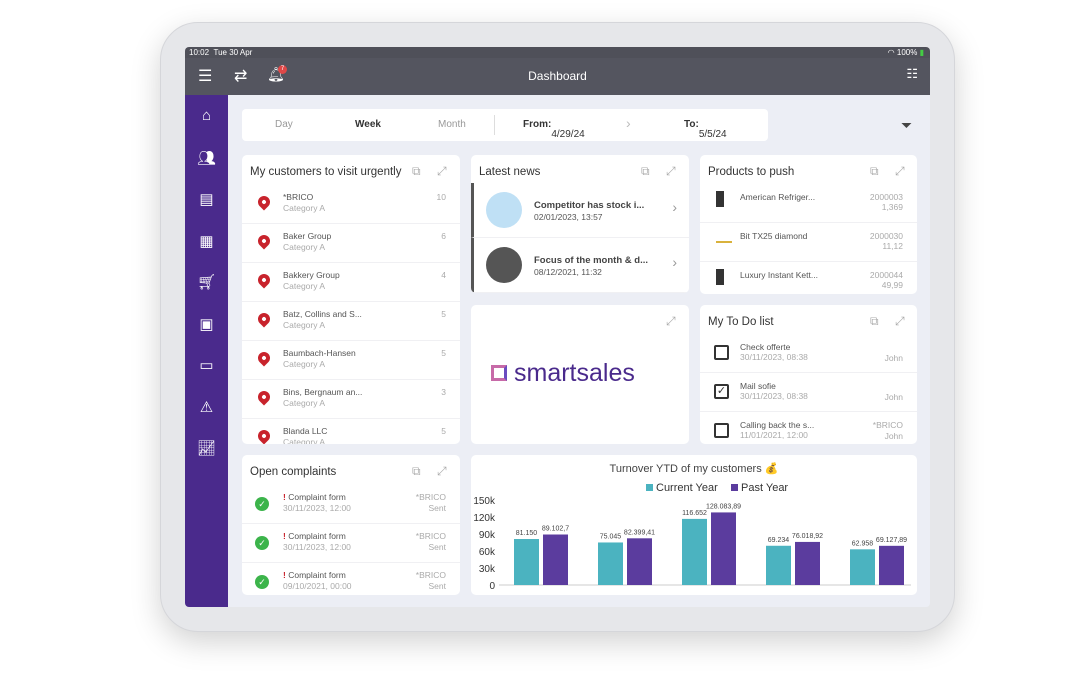 This screenshot has height=680, width=1080. Describe the element at coordinates (912, 74) in the screenshot. I see `list-icon: ☷` at that location.